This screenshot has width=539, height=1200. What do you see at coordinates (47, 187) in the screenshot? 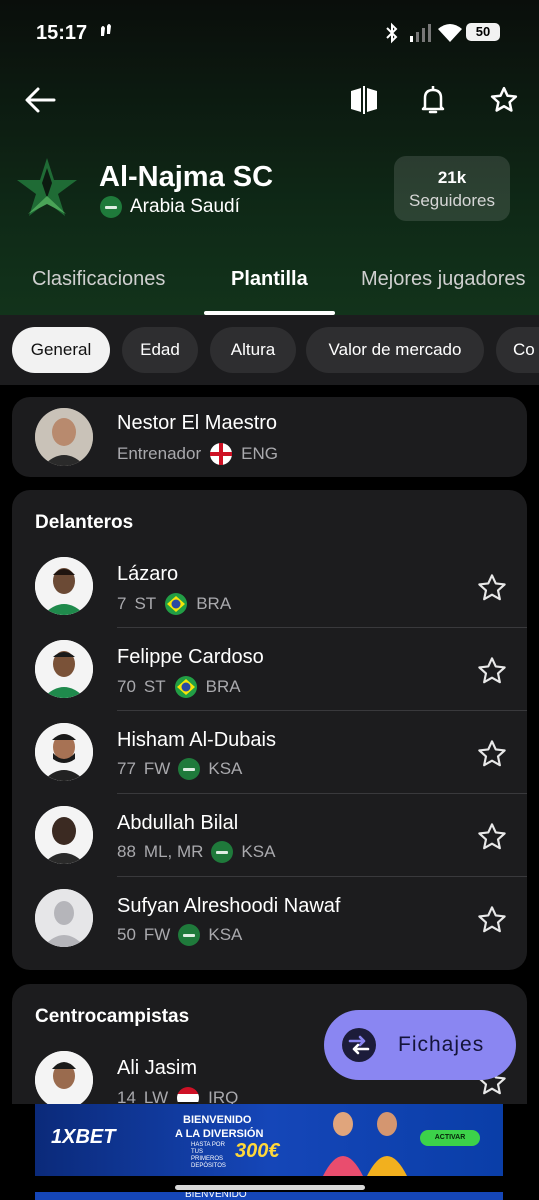
I see `team-logo` at bounding box center [47, 187].